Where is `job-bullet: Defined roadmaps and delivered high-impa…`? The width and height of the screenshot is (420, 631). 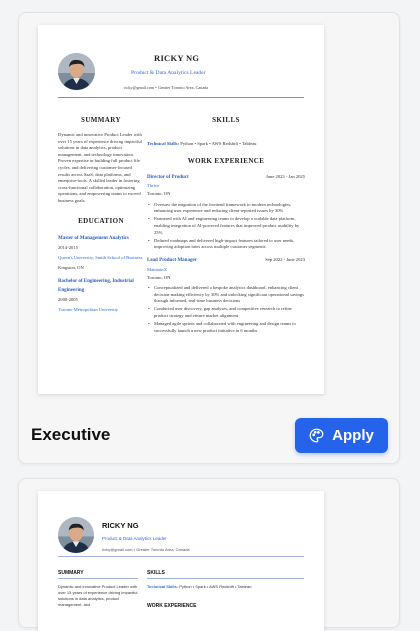 job-bullet: Defined roadmaps and delivered high-impa… is located at coordinates (226, 244).